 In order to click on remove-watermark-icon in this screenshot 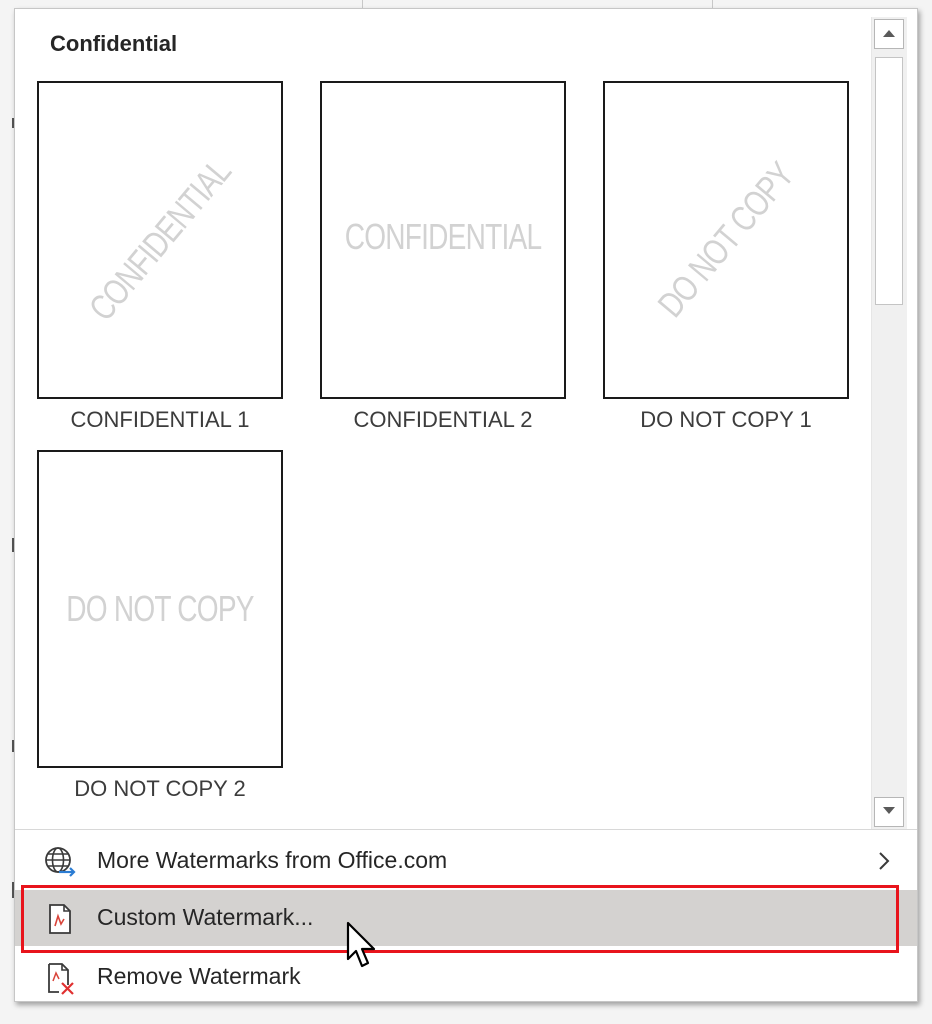, I will do `click(61, 979)`.